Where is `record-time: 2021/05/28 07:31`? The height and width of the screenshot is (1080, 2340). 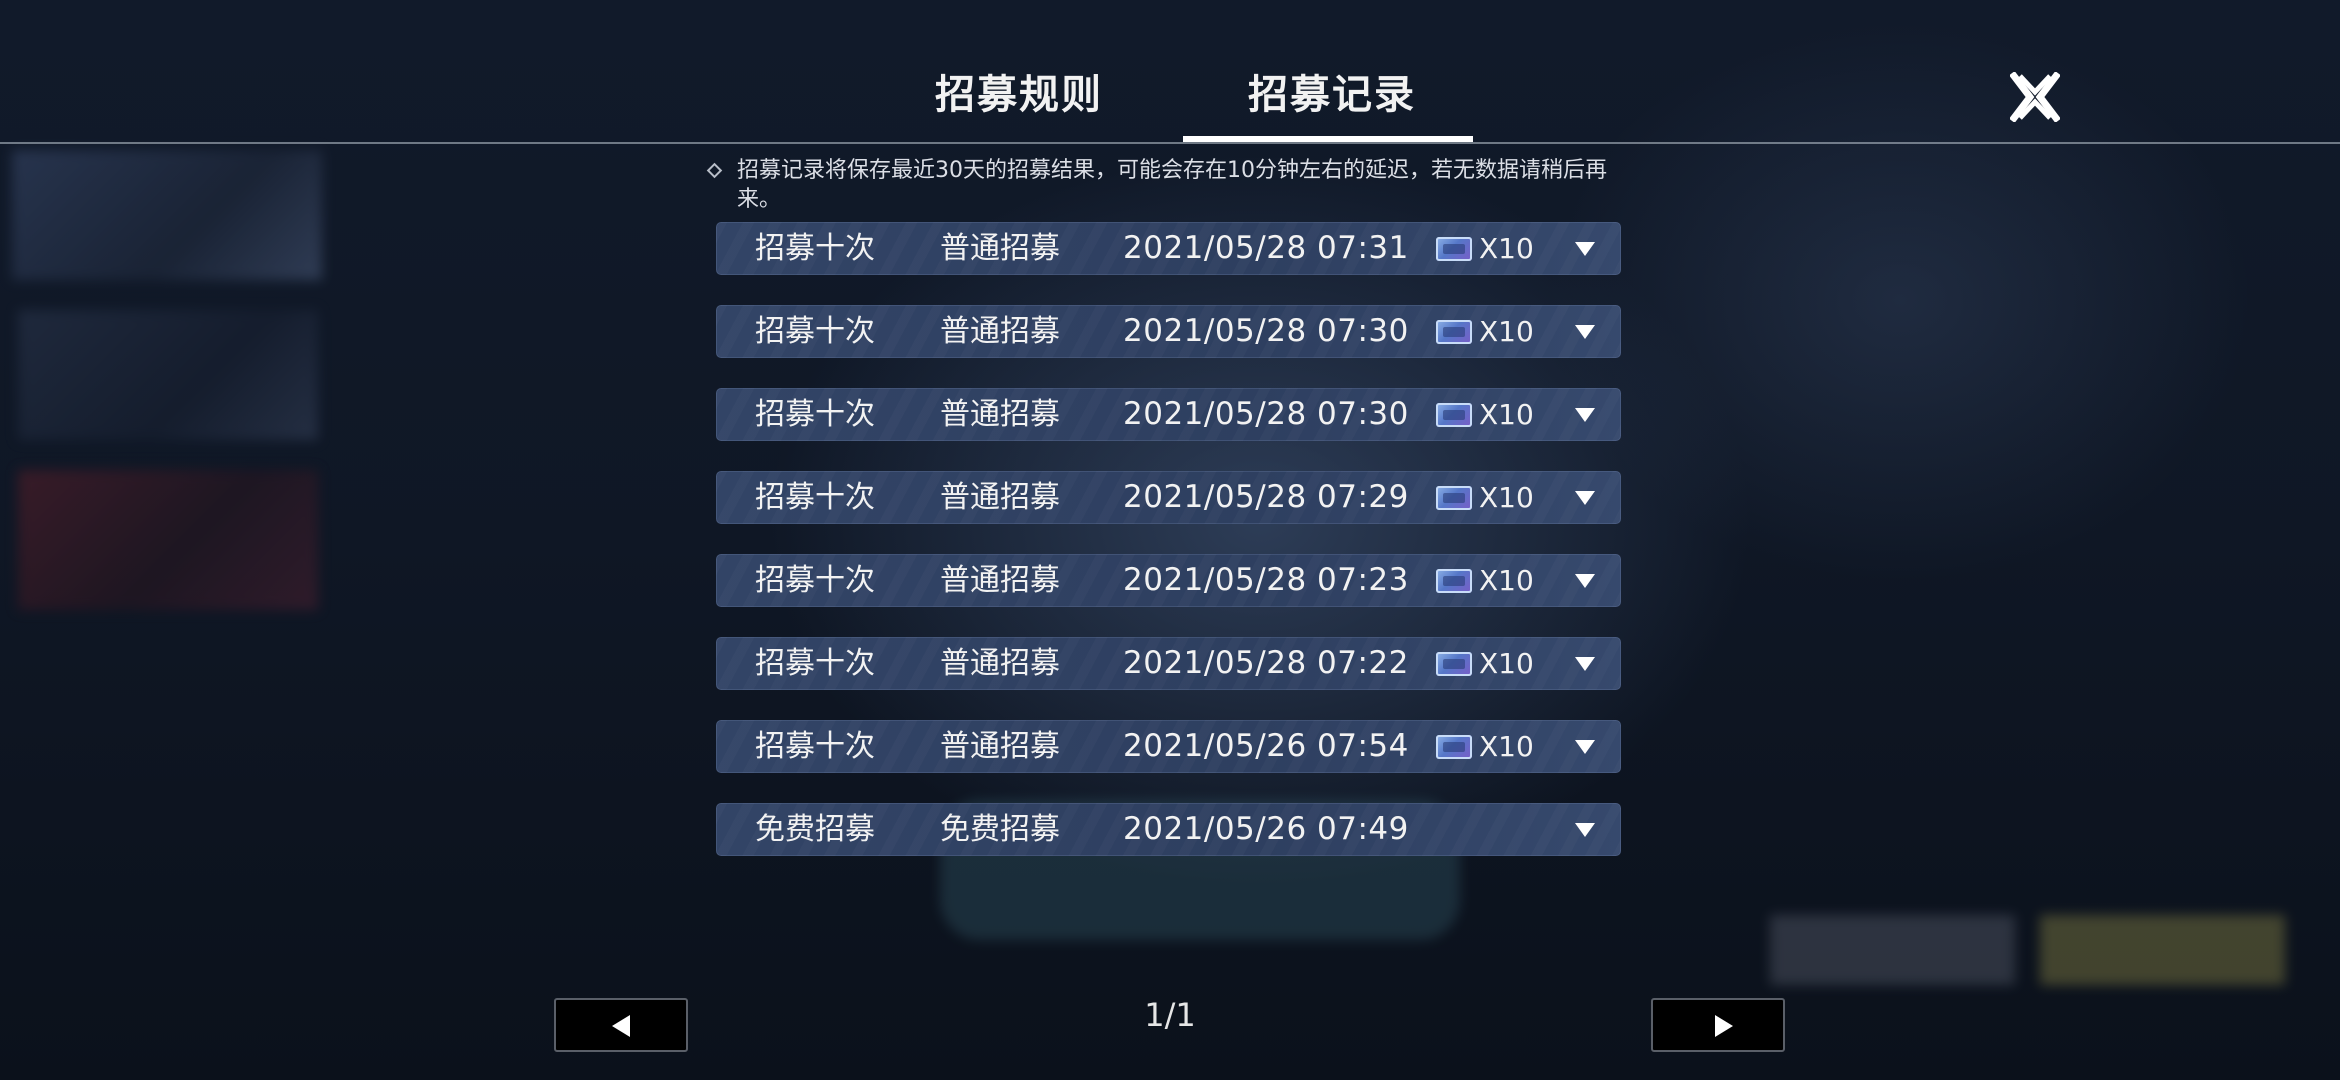 record-time: 2021/05/28 07:31 is located at coordinates (1266, 248).